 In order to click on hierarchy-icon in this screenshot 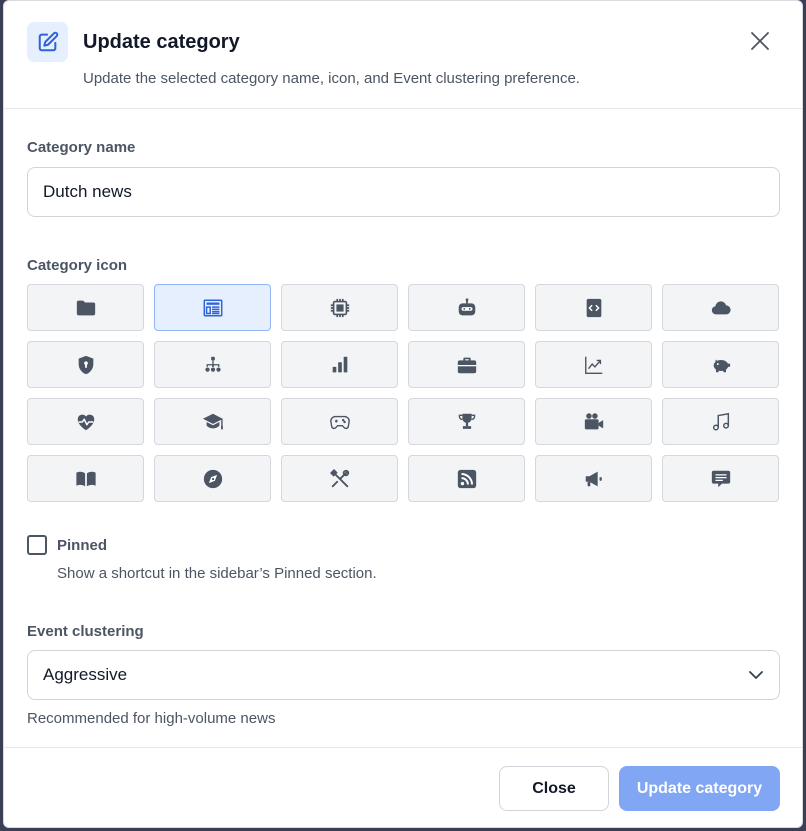, I will do `click(212, 364)`.